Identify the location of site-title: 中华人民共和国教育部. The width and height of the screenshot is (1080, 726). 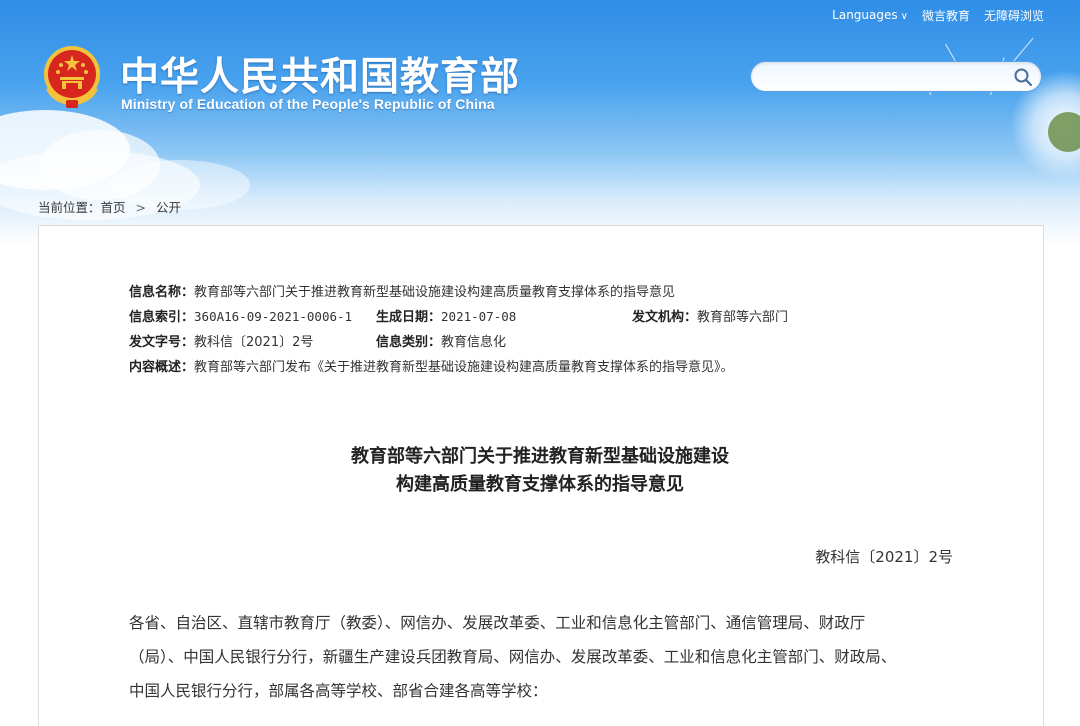
(320, 74).